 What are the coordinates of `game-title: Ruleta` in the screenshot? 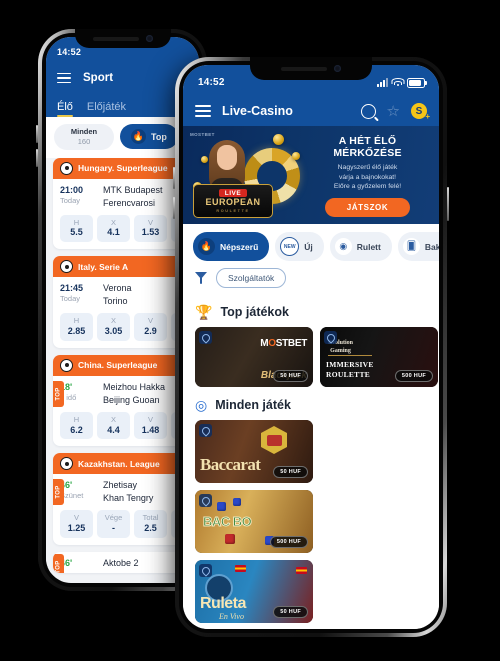 It's located at (223, 603).